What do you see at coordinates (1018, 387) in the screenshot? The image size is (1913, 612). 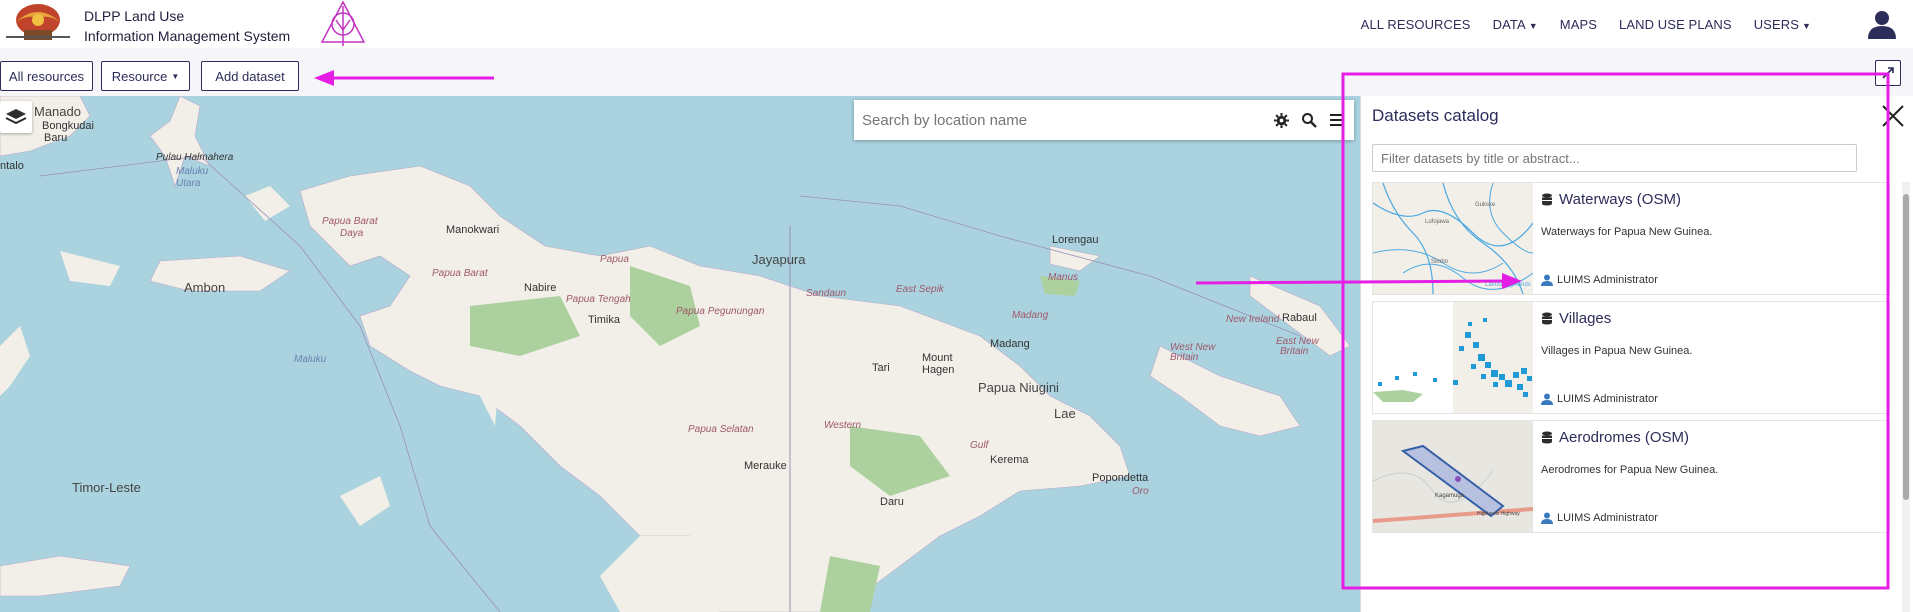 I see `map-label: Papua Niugini` at bounding box center [1018, 387].